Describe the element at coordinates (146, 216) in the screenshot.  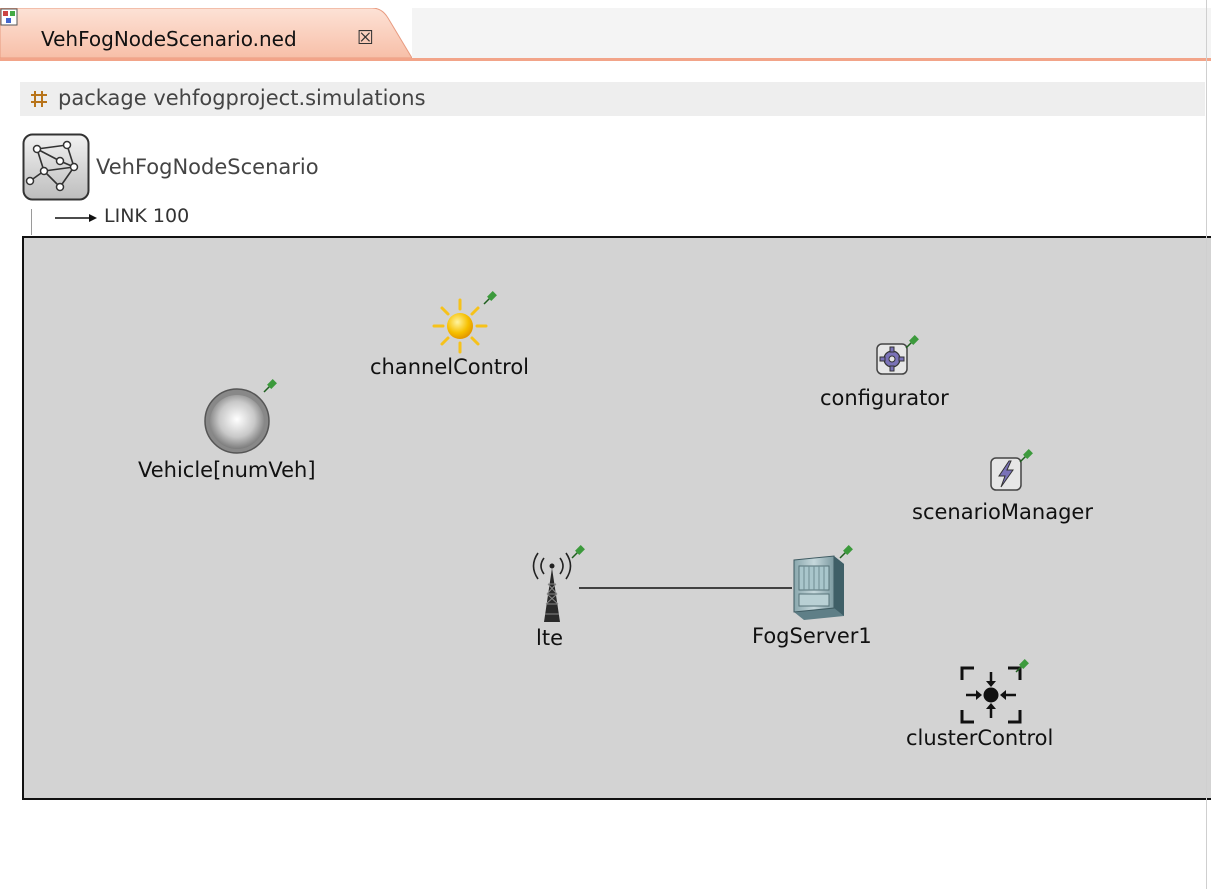
I see `channel-type-label: LINK 100` at that location.